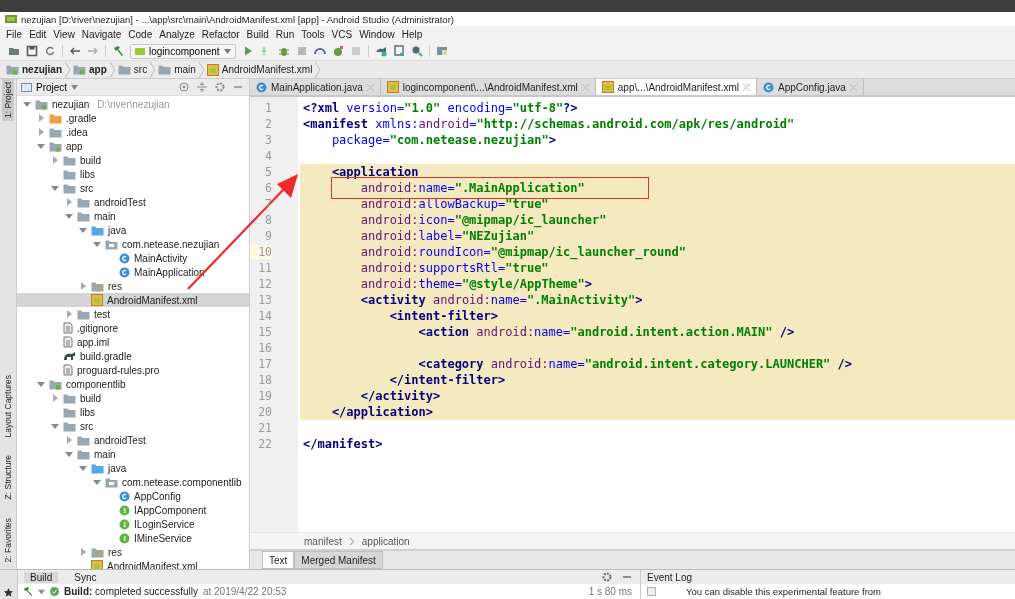  I want to click on tree-item: IMineService, so click(133, 538).